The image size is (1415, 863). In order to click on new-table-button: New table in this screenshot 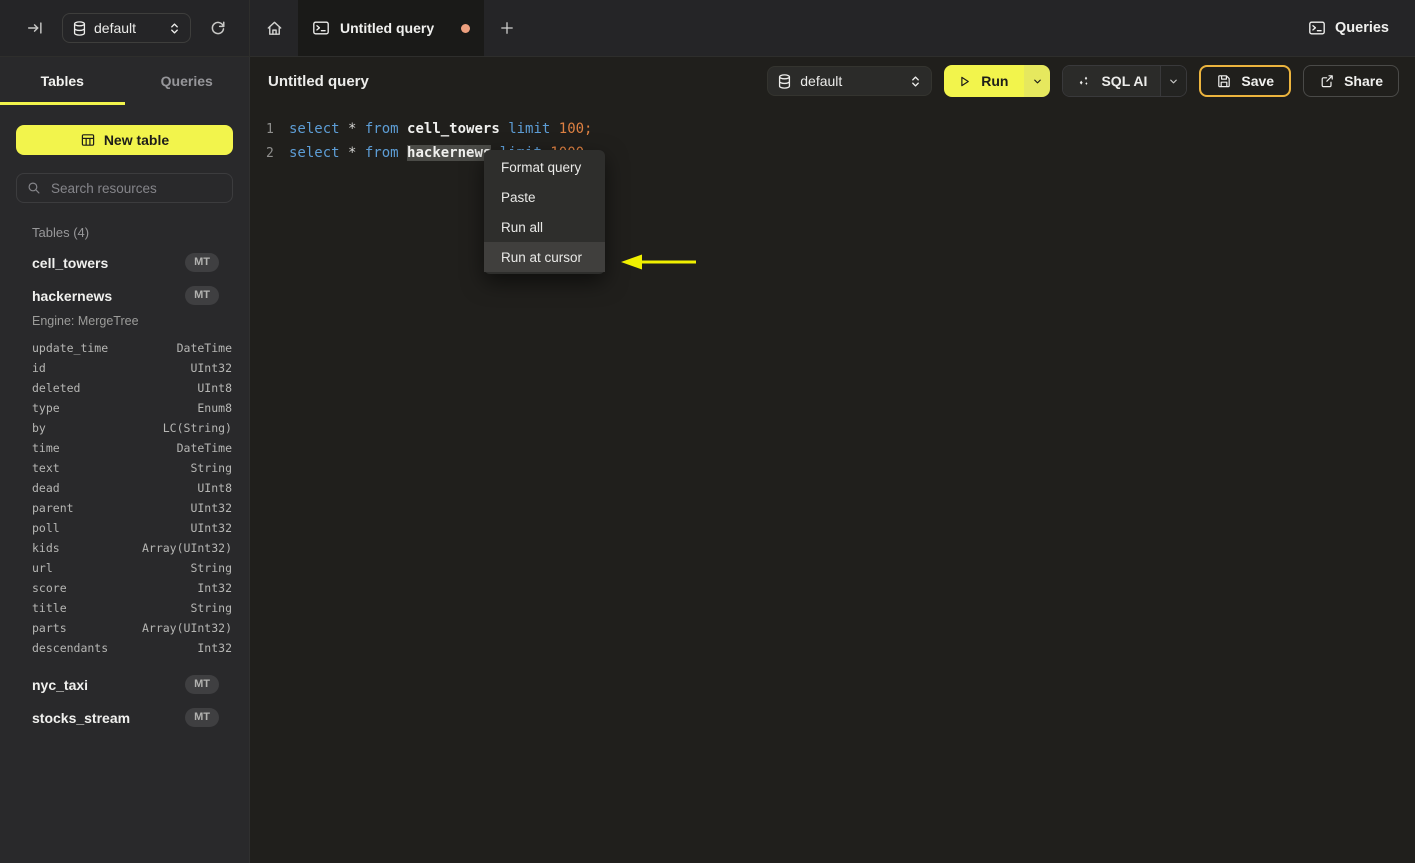, I will do `click(124, 140)`.